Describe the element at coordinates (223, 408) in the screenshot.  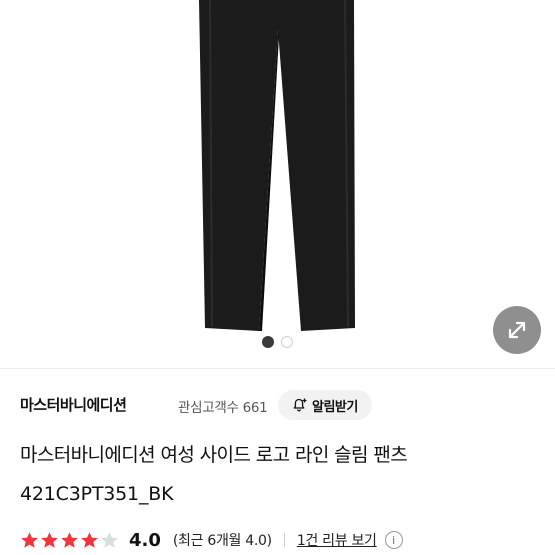
I see `interest-count: 관심고객수 661` at that location.